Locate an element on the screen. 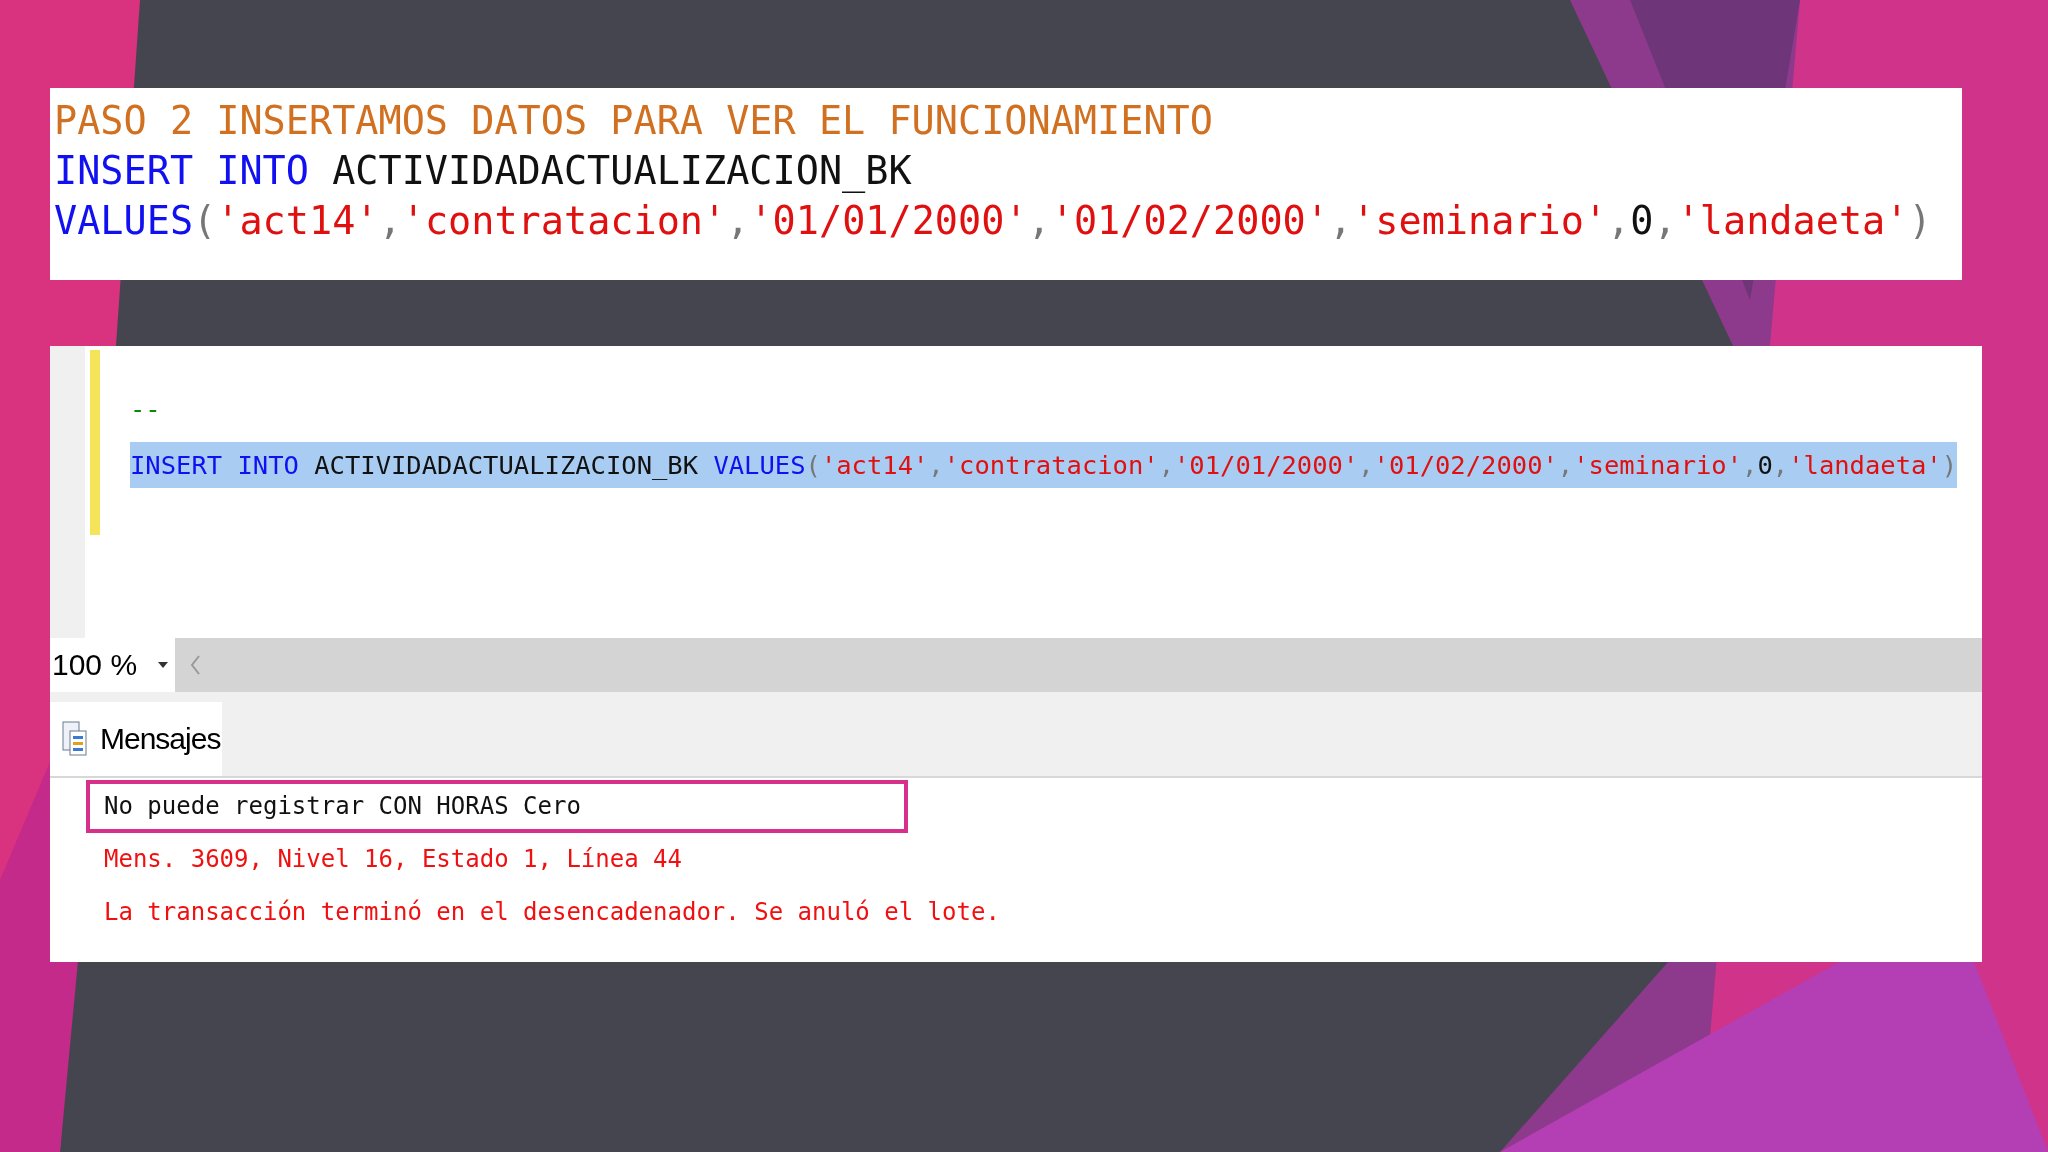 This screenshot has height=1152, width=2048. code-line: INSERT INTO ACTIVIDADACTUALIZACION_BK is located at coordinates (483, 171).